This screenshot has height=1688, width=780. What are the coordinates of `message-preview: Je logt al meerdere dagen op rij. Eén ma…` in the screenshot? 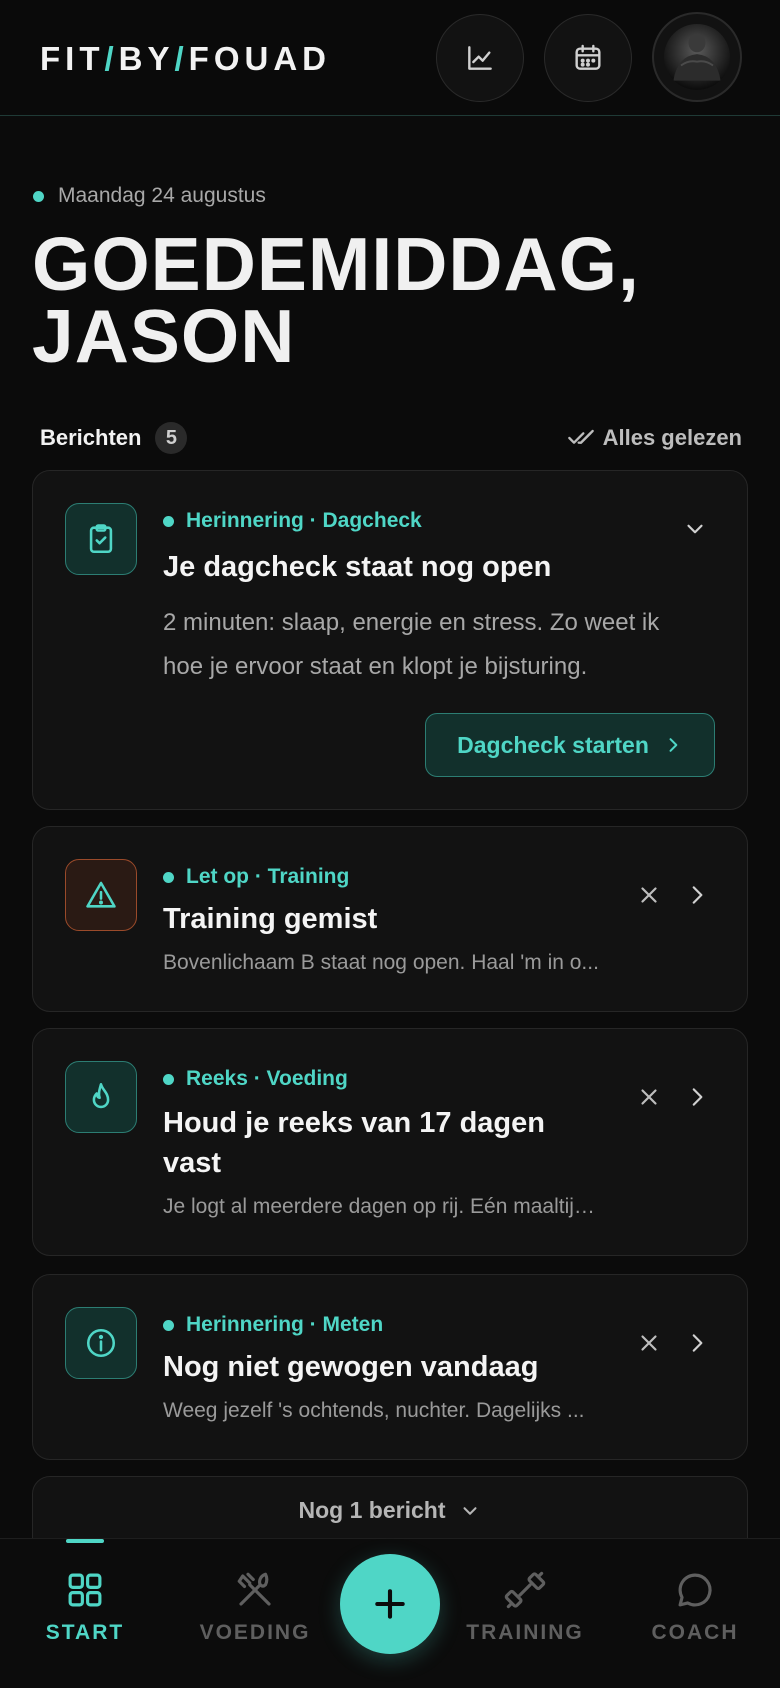 It's located at (383, 1206).